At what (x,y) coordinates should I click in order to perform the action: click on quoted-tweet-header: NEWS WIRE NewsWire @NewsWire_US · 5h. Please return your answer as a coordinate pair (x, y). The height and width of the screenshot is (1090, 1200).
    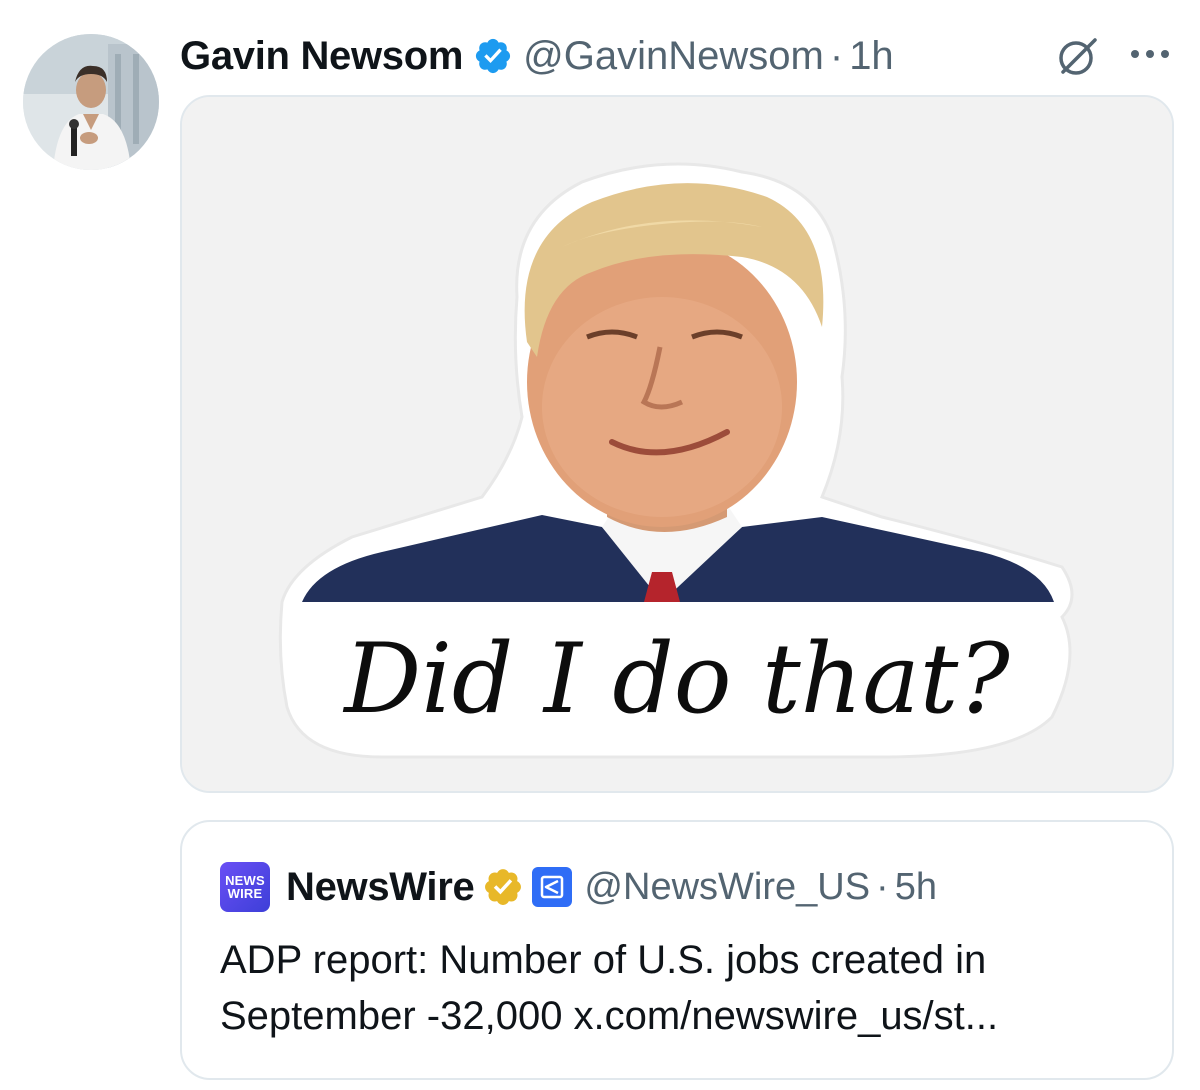
    Looking at the image, I should click on (578, 887).